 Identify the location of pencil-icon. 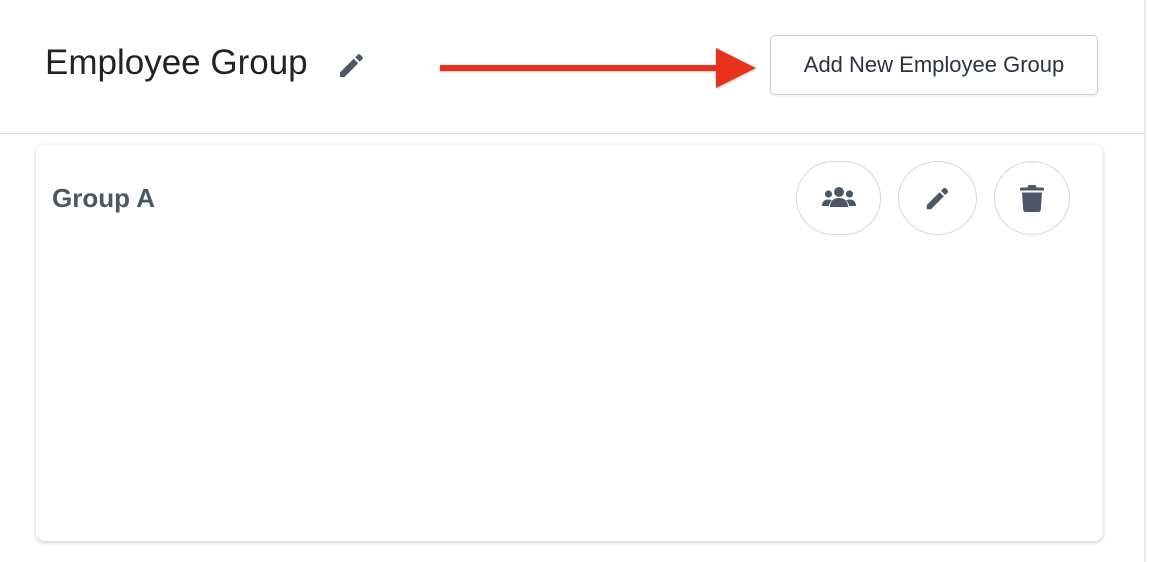
(938, 198).